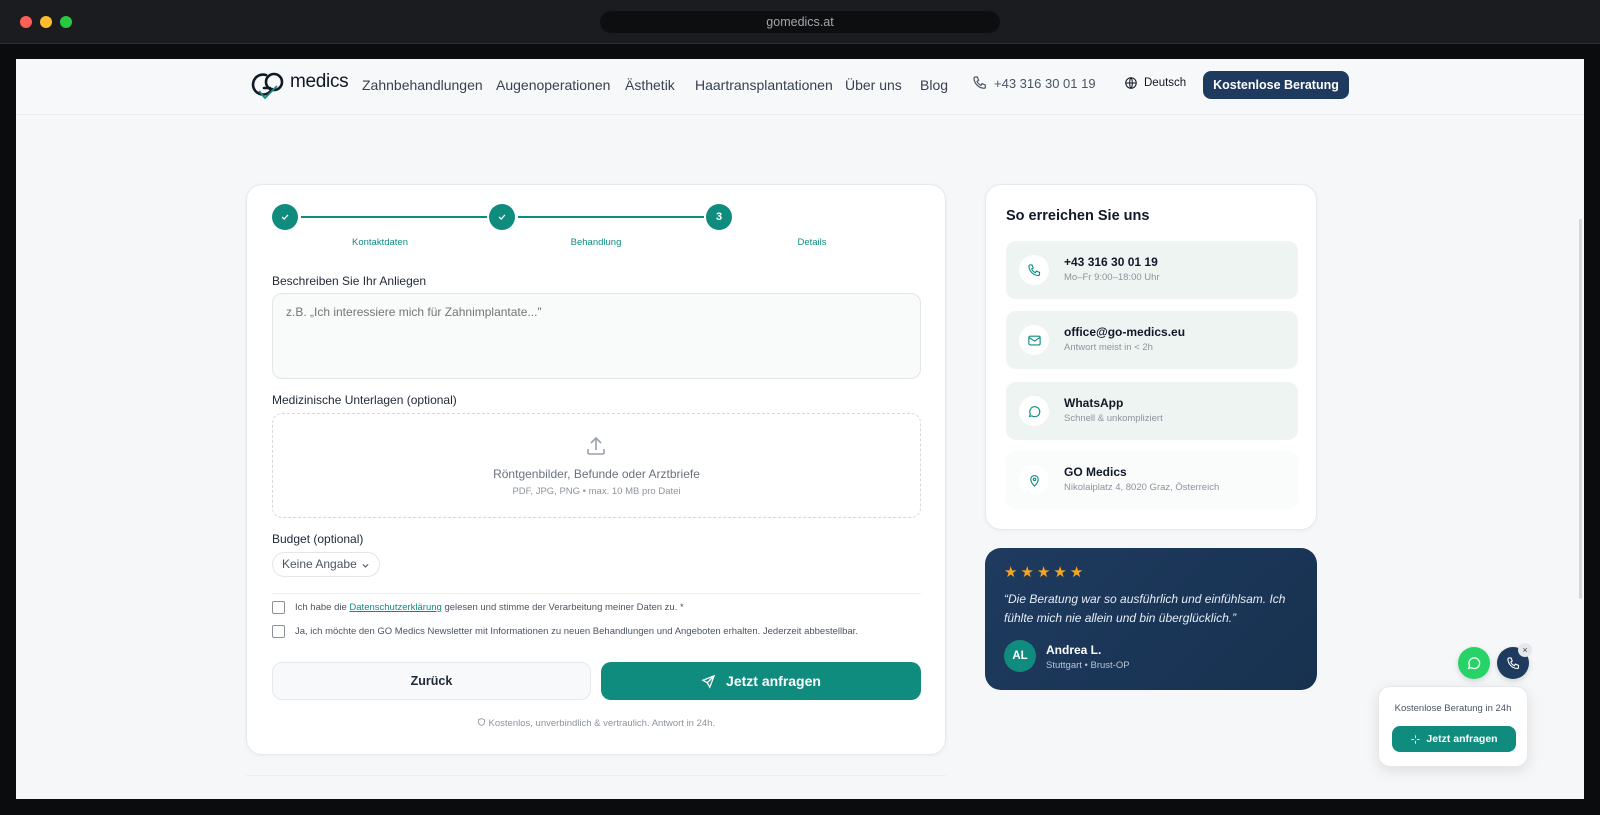 The width and height of the screenshot is (1600, 815). I want to click on contact-whatsapp-sub: Schnell & unkompliziert, so click(1113, 418).